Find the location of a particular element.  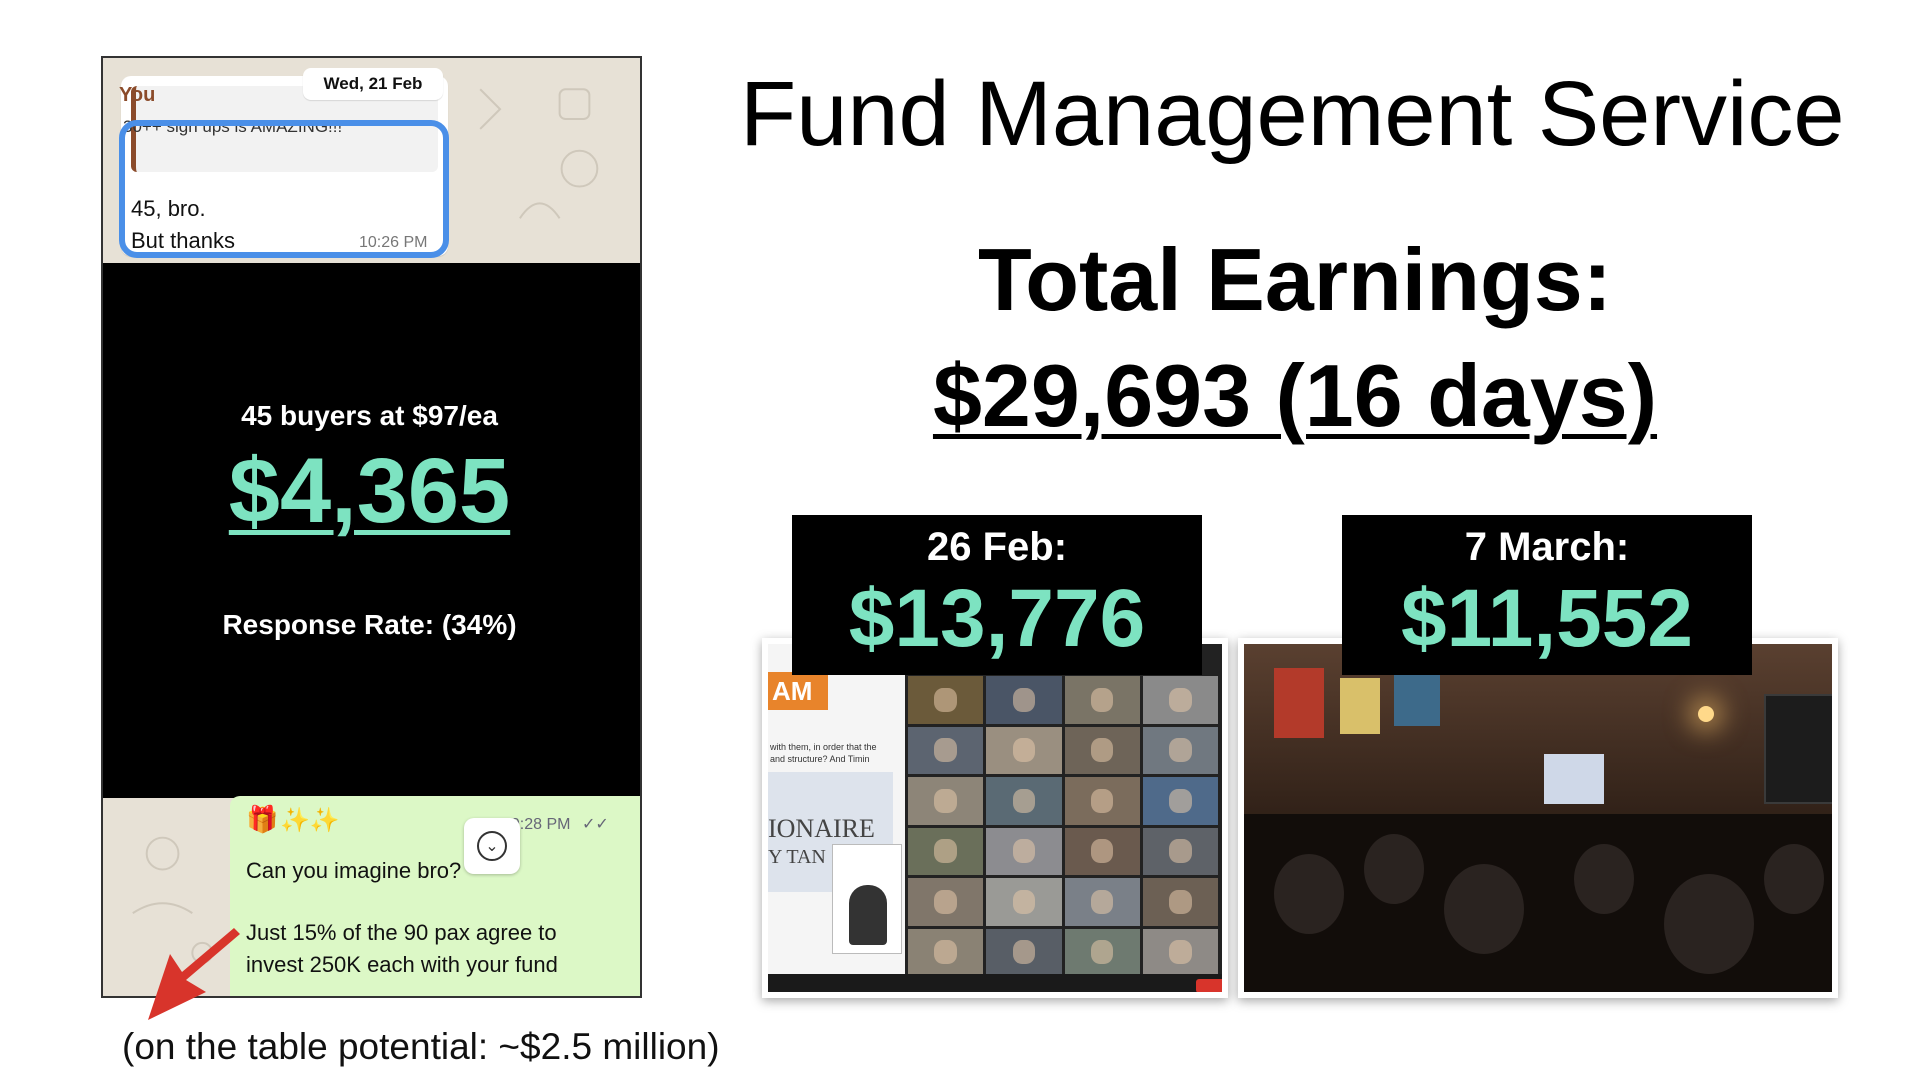

event-date: 26 Feb: is located at coordinates (997, 547).